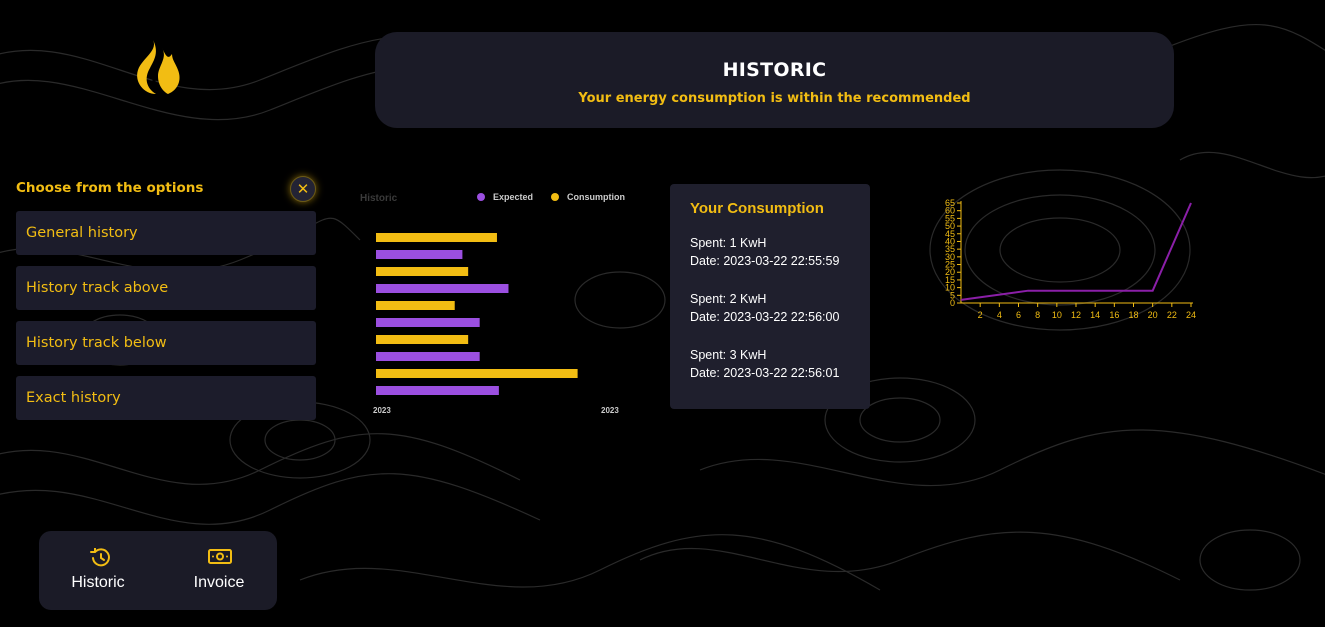 The width and height of the screenshot is (1325, 627). I want to click on consumption-card-title: Your Consumption, so click(757, 208).